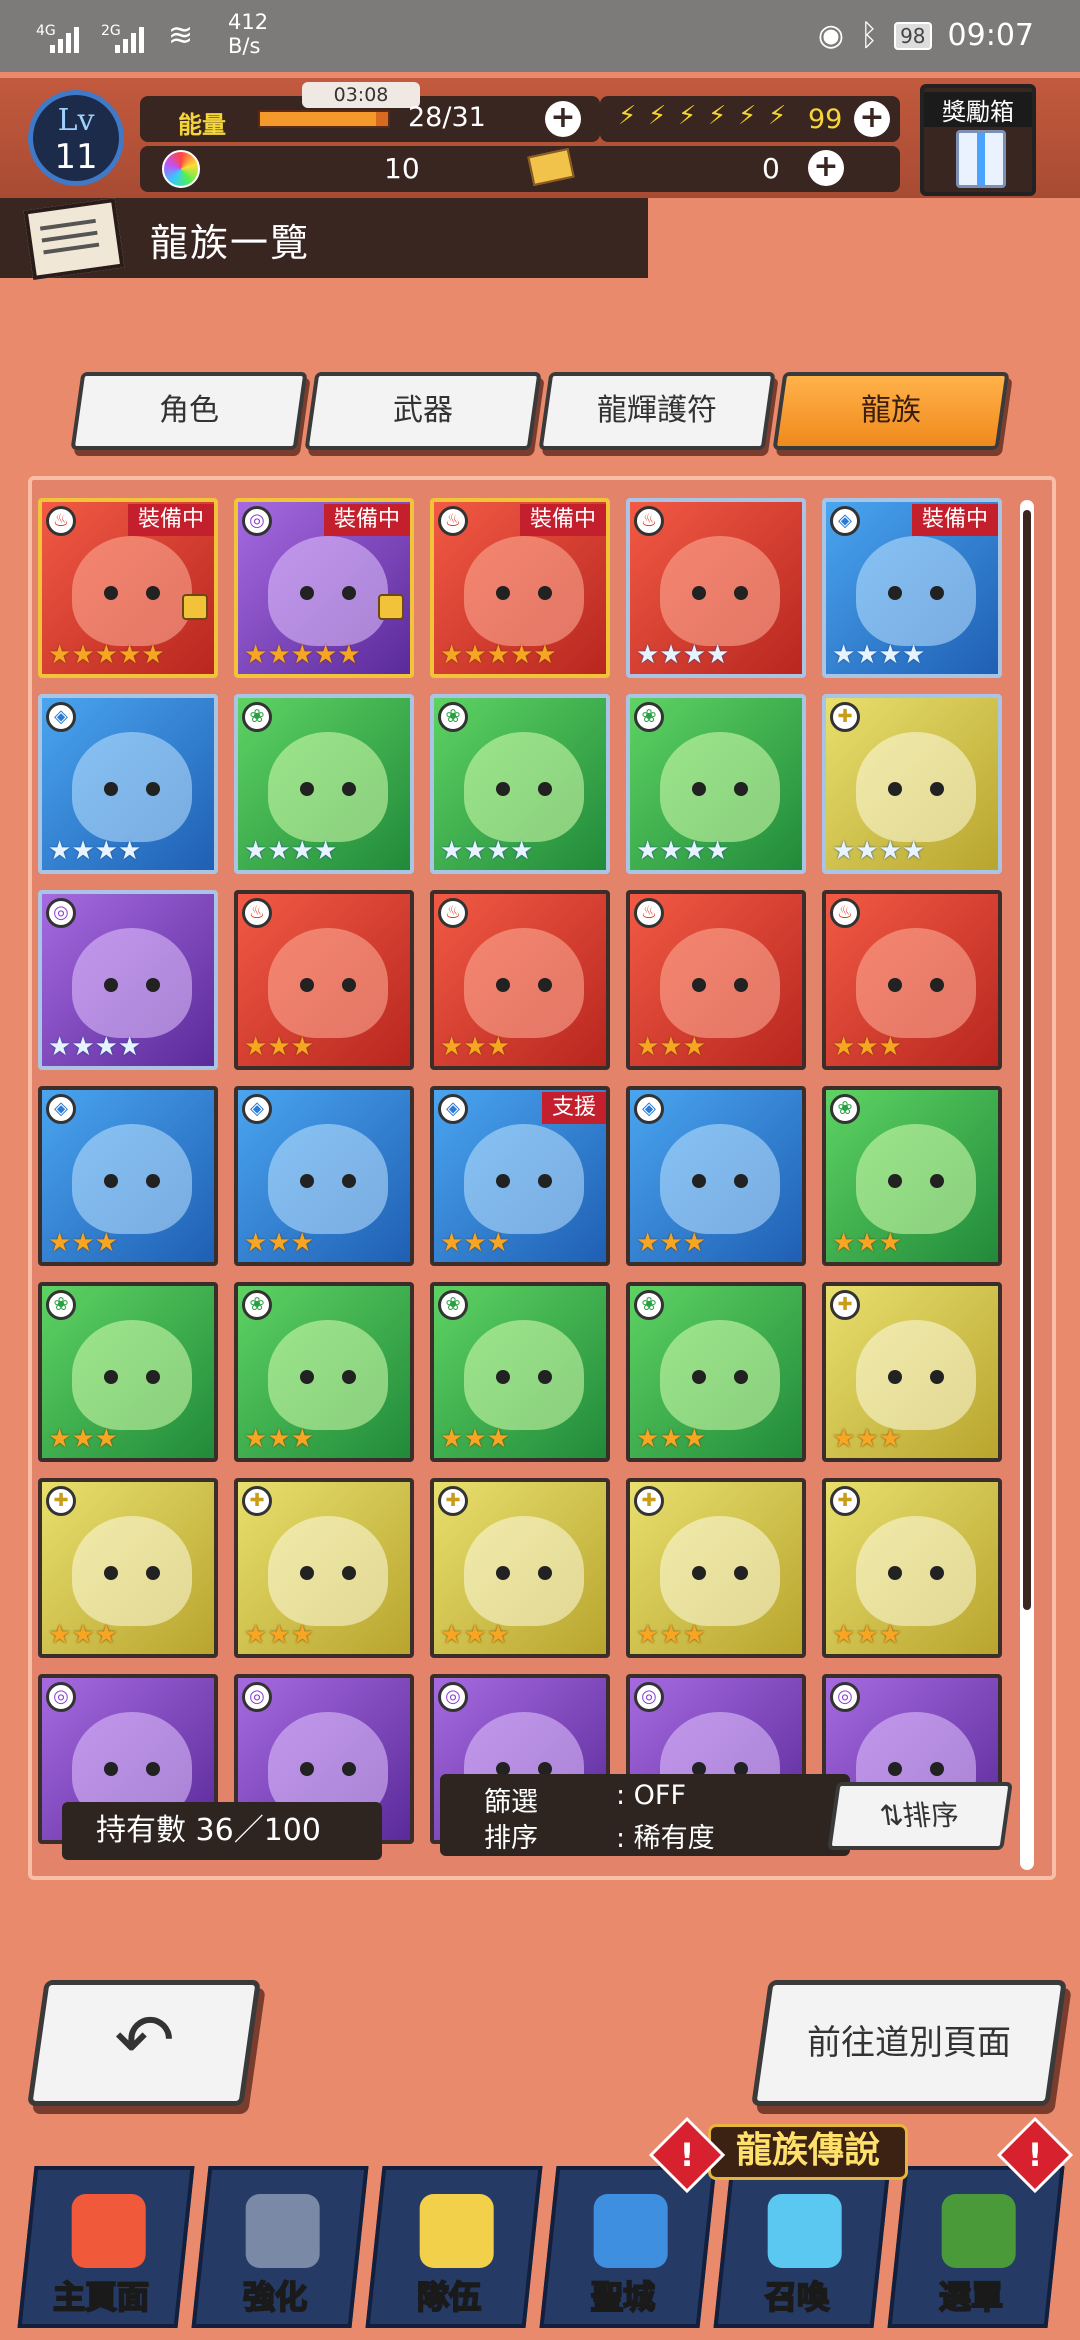  Describe the element at coordinates (540, 36) in the screenshot. I see `status-bar: 4G 2G ≋ 412 B/s ◉ ᛒ 98 09:07` at that location.